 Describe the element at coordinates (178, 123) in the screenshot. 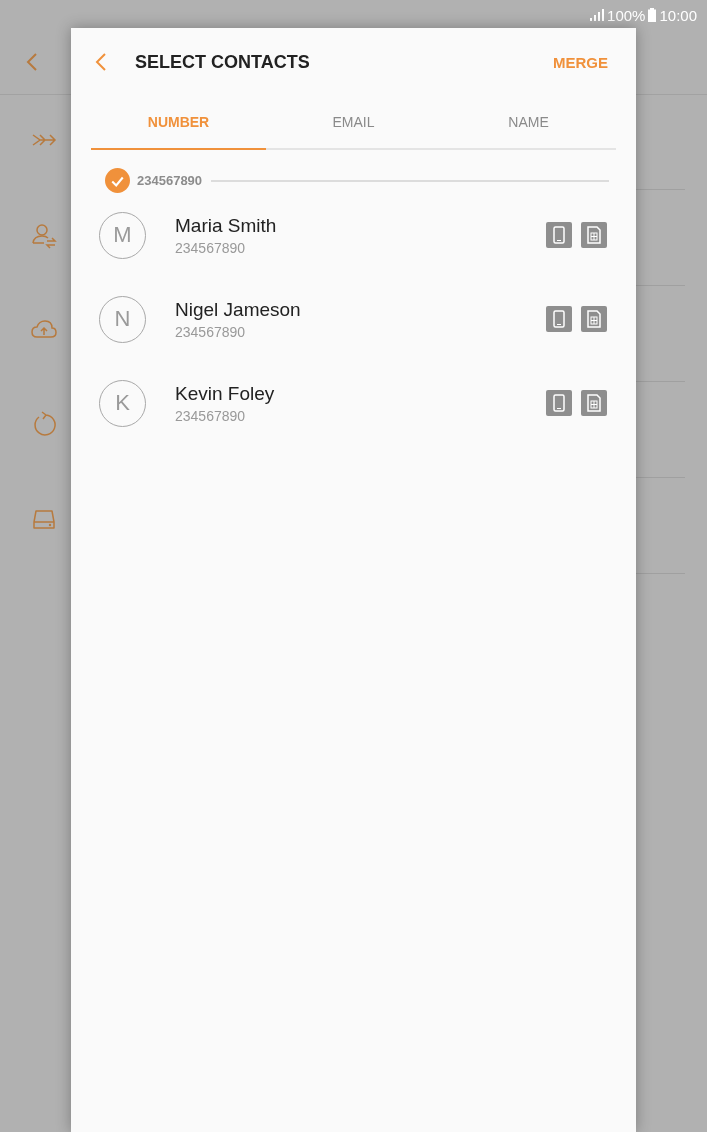

I see `tab: NUMBER` at that location.